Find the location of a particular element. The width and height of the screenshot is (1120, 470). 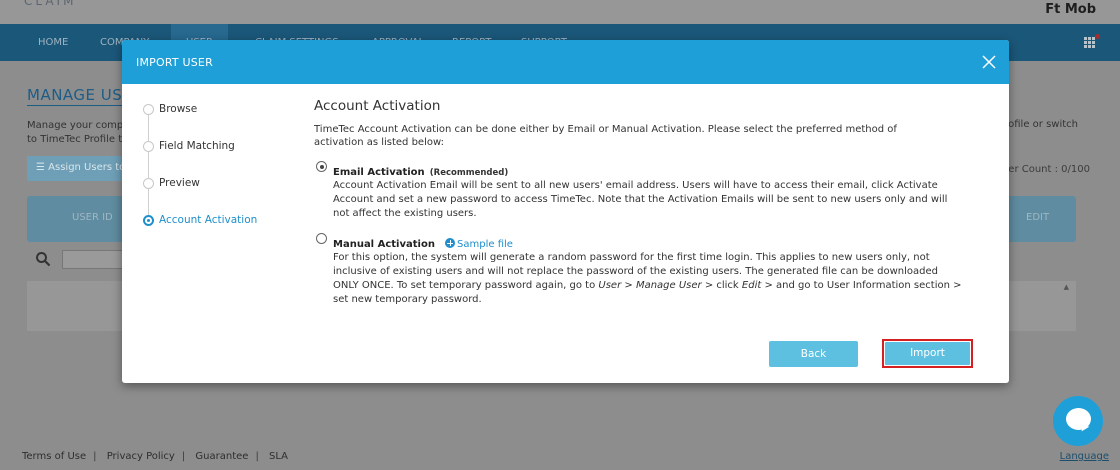

path-edit: Edit is located at coordinates (751, 285).